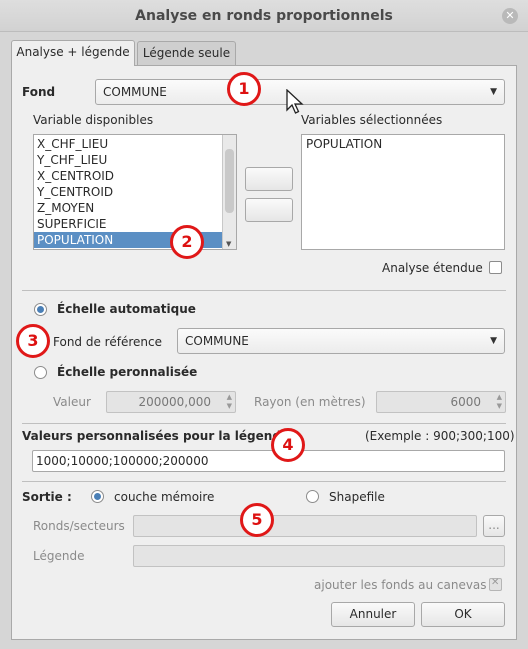  I want to click on legende-values-label: Valeurs personnalisées pour la légende, so click(156, 436).